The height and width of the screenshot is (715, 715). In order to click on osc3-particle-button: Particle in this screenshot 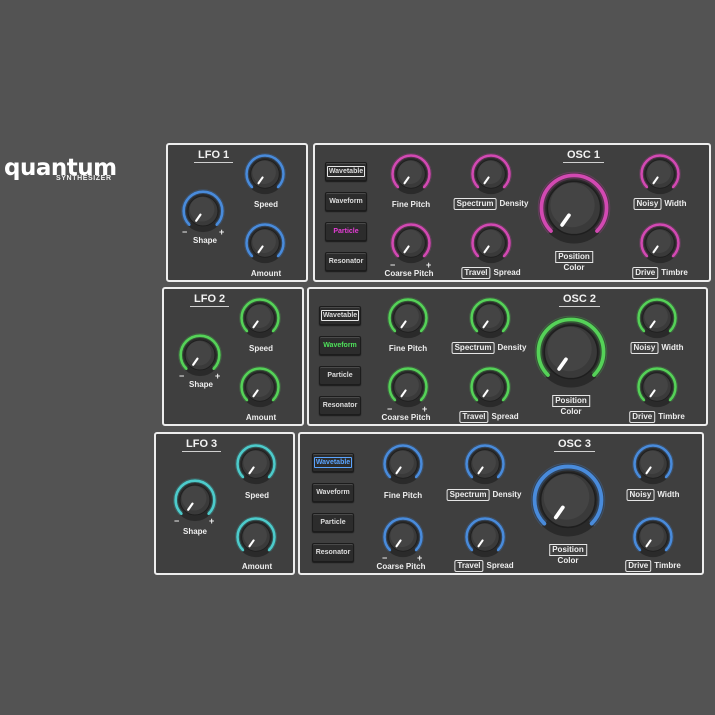, I will do `click(333, 522)`.